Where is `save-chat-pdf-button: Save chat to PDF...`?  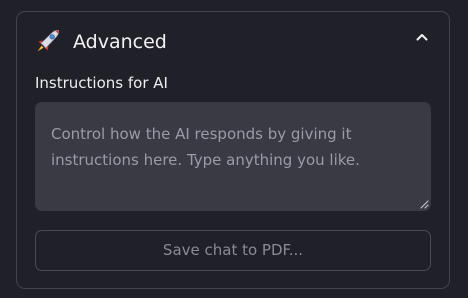 save-chat-pdf-button: Save chat to PDF... is located at coordinates (233, 250).